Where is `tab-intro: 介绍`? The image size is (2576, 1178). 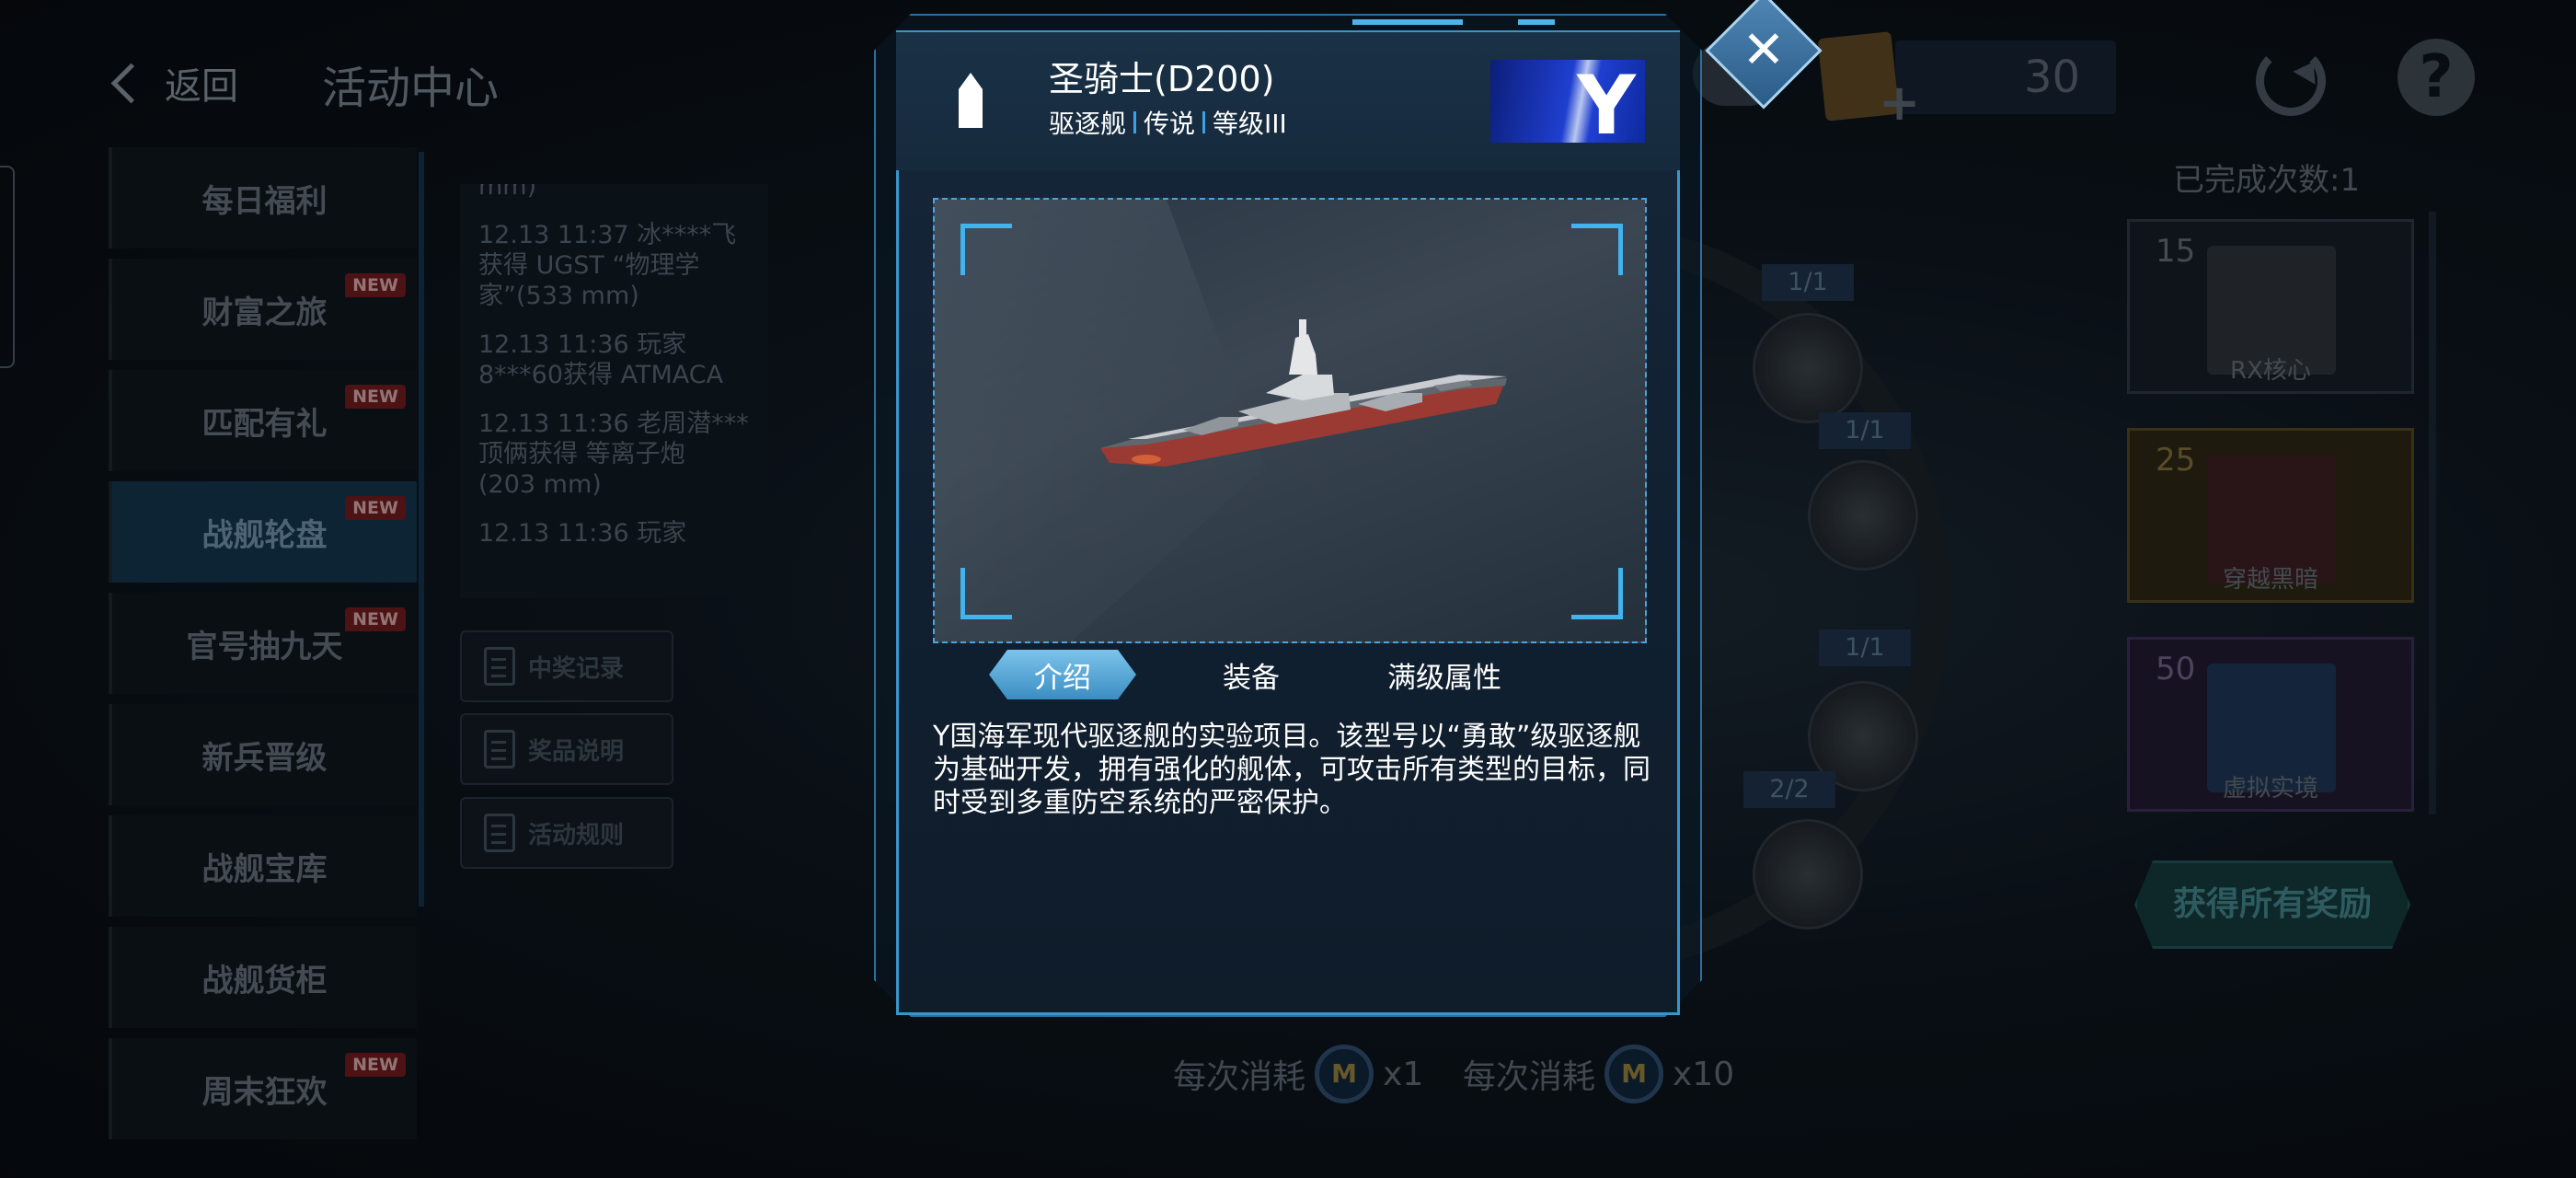
tab-intro: 介绍 is located at coordinates (1062, 674).